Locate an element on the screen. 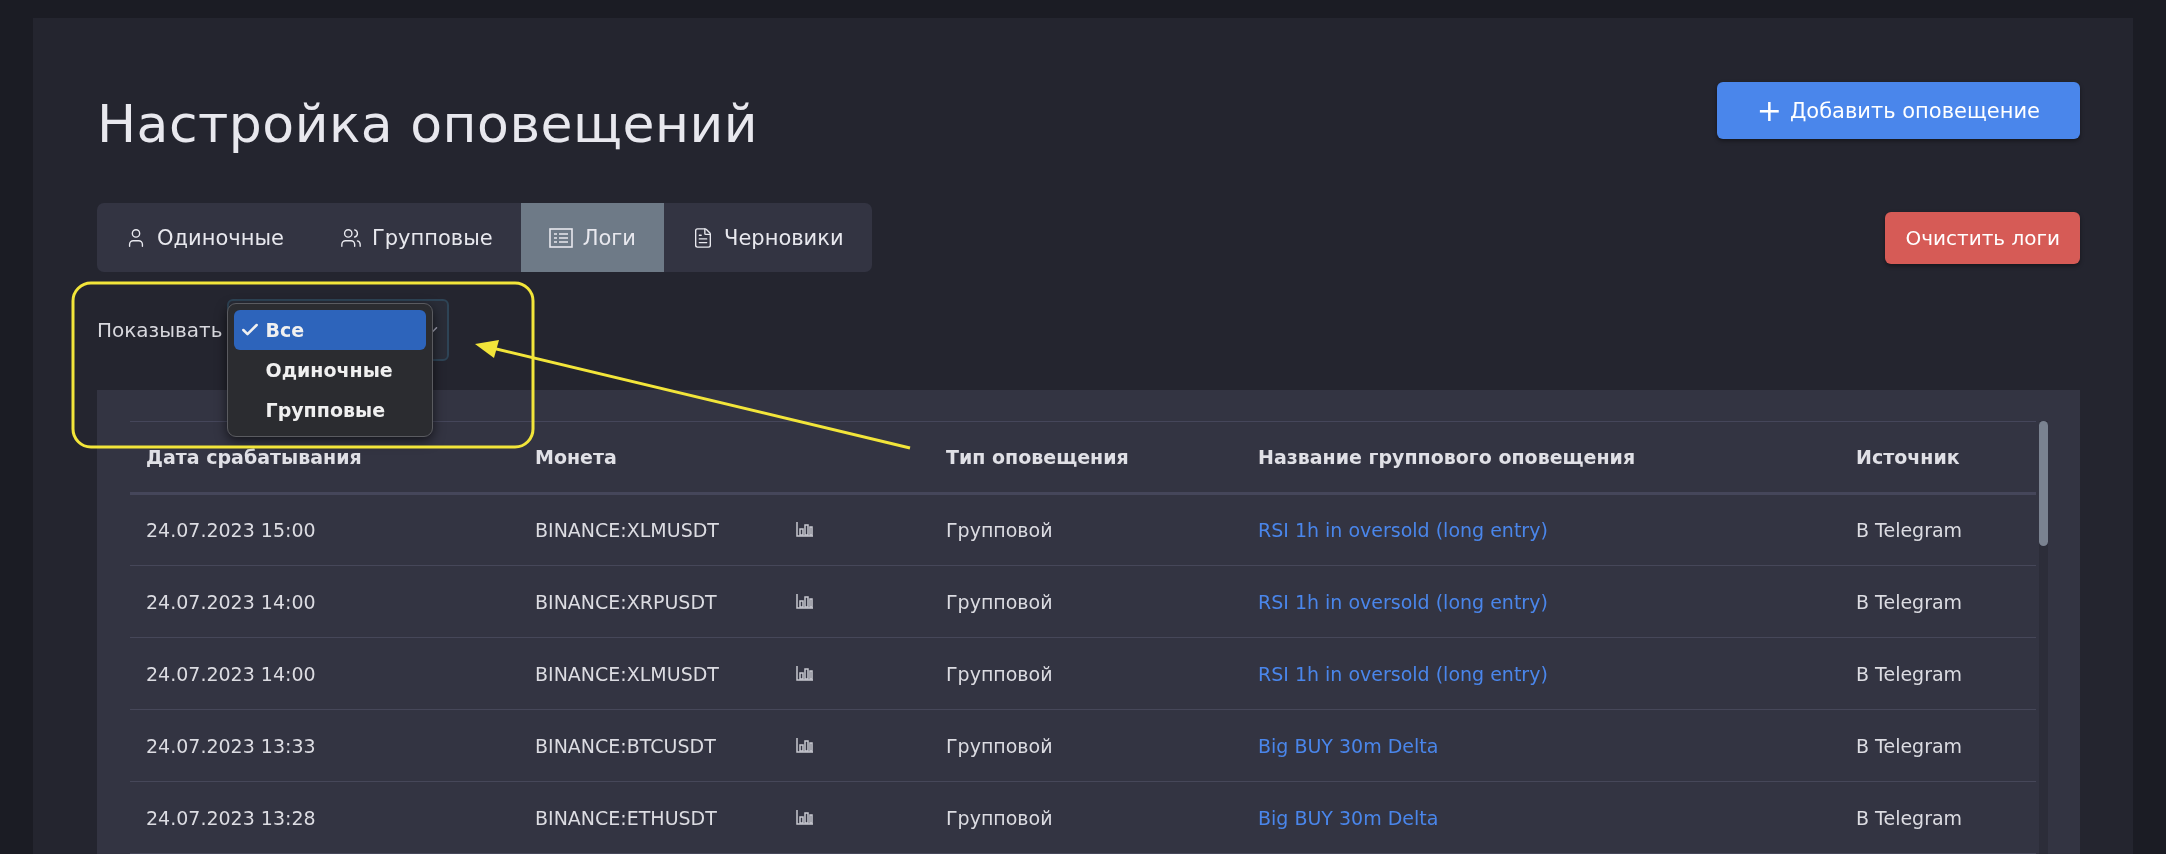  tab: Логи is located at coordinates (592, 237).